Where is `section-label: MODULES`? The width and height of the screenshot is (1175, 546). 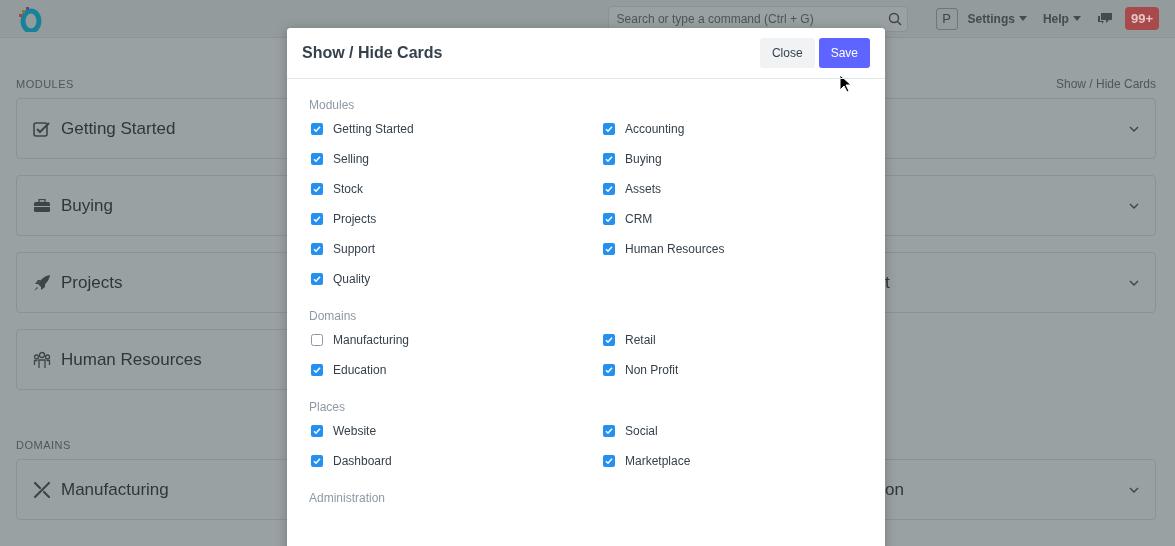 section-label: MODULES is located at coordinates (45, 84).